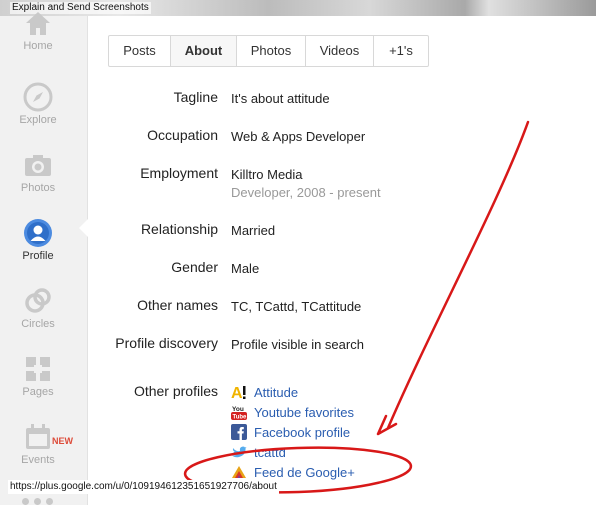 The height and width of the screenshot is (505, 596). Describe the element at coordinates (62, 441) in the screenshot. I see `new-badge: NEW` at that location.